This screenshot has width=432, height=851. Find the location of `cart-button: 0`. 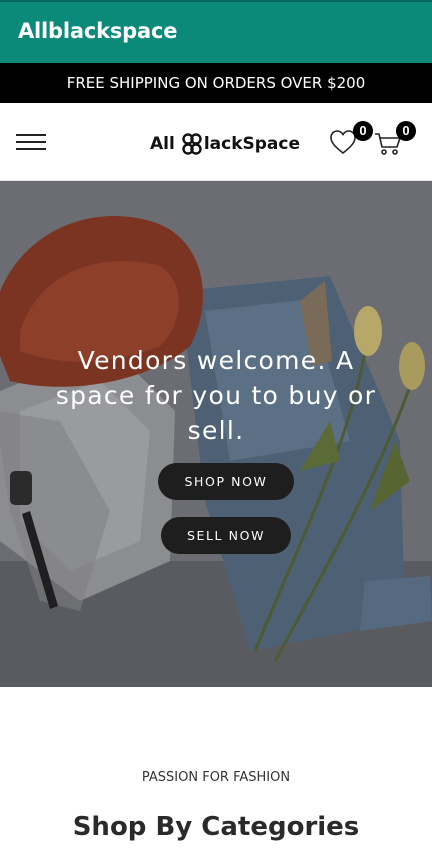

cart-button: 0 is located at coordinates (394, 139).